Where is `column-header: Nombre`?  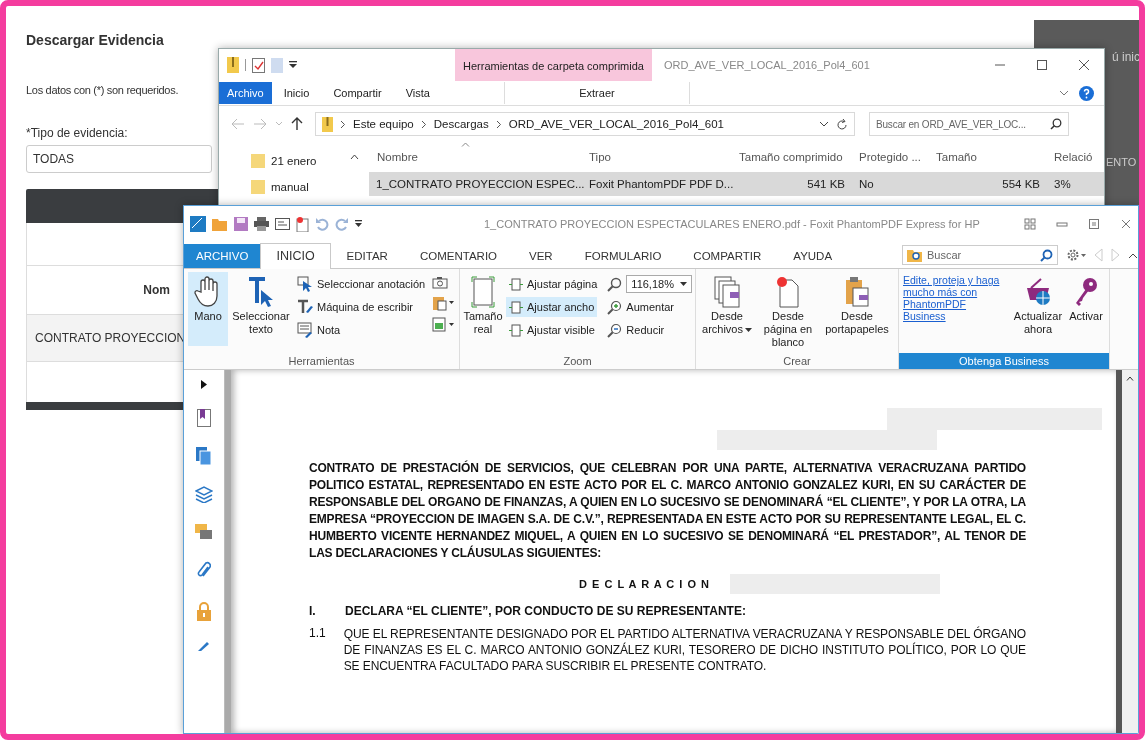 column-header: Nombre is located at coordinates (475, 157).